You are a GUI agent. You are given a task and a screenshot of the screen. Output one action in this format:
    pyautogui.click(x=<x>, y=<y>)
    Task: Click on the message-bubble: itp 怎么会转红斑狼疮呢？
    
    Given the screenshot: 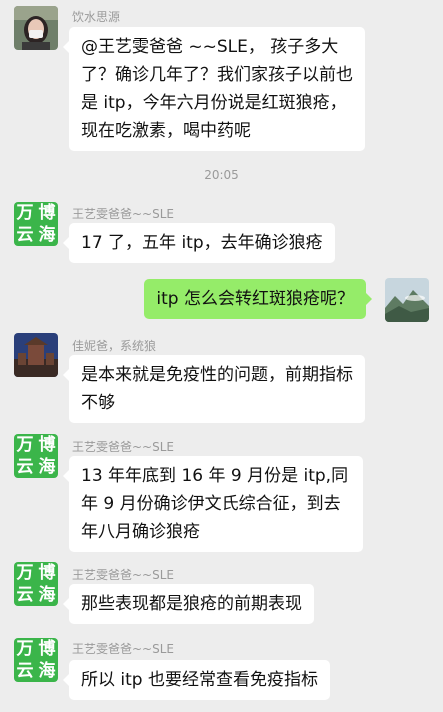 What is the action you would take?
    pyautogui.click(x=258, y=299)
    